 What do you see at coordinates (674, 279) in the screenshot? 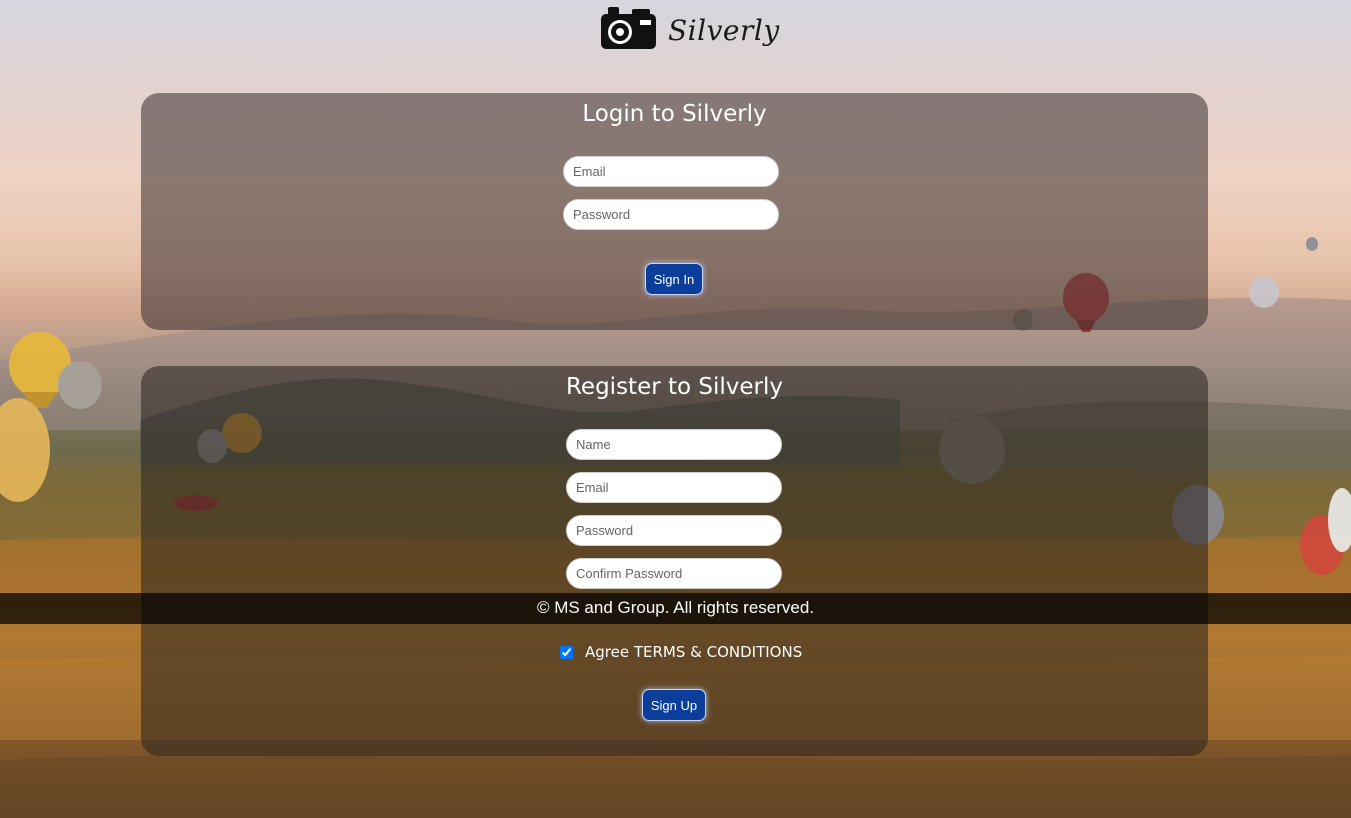
I see `sign-in-button: Sign In` at bounding box center [674, 279].